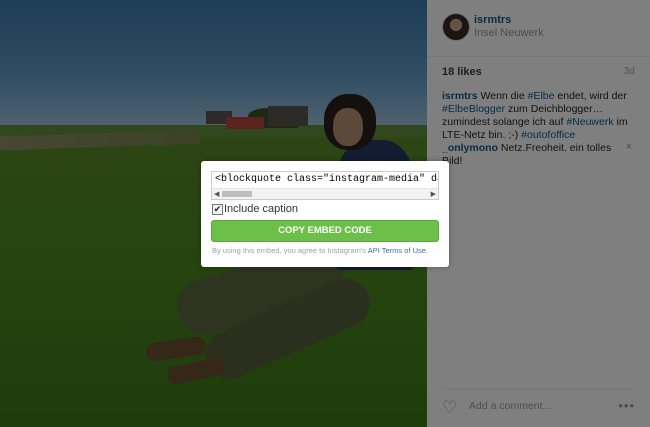  I want to click on scroll-thumb, so click(237, 194).